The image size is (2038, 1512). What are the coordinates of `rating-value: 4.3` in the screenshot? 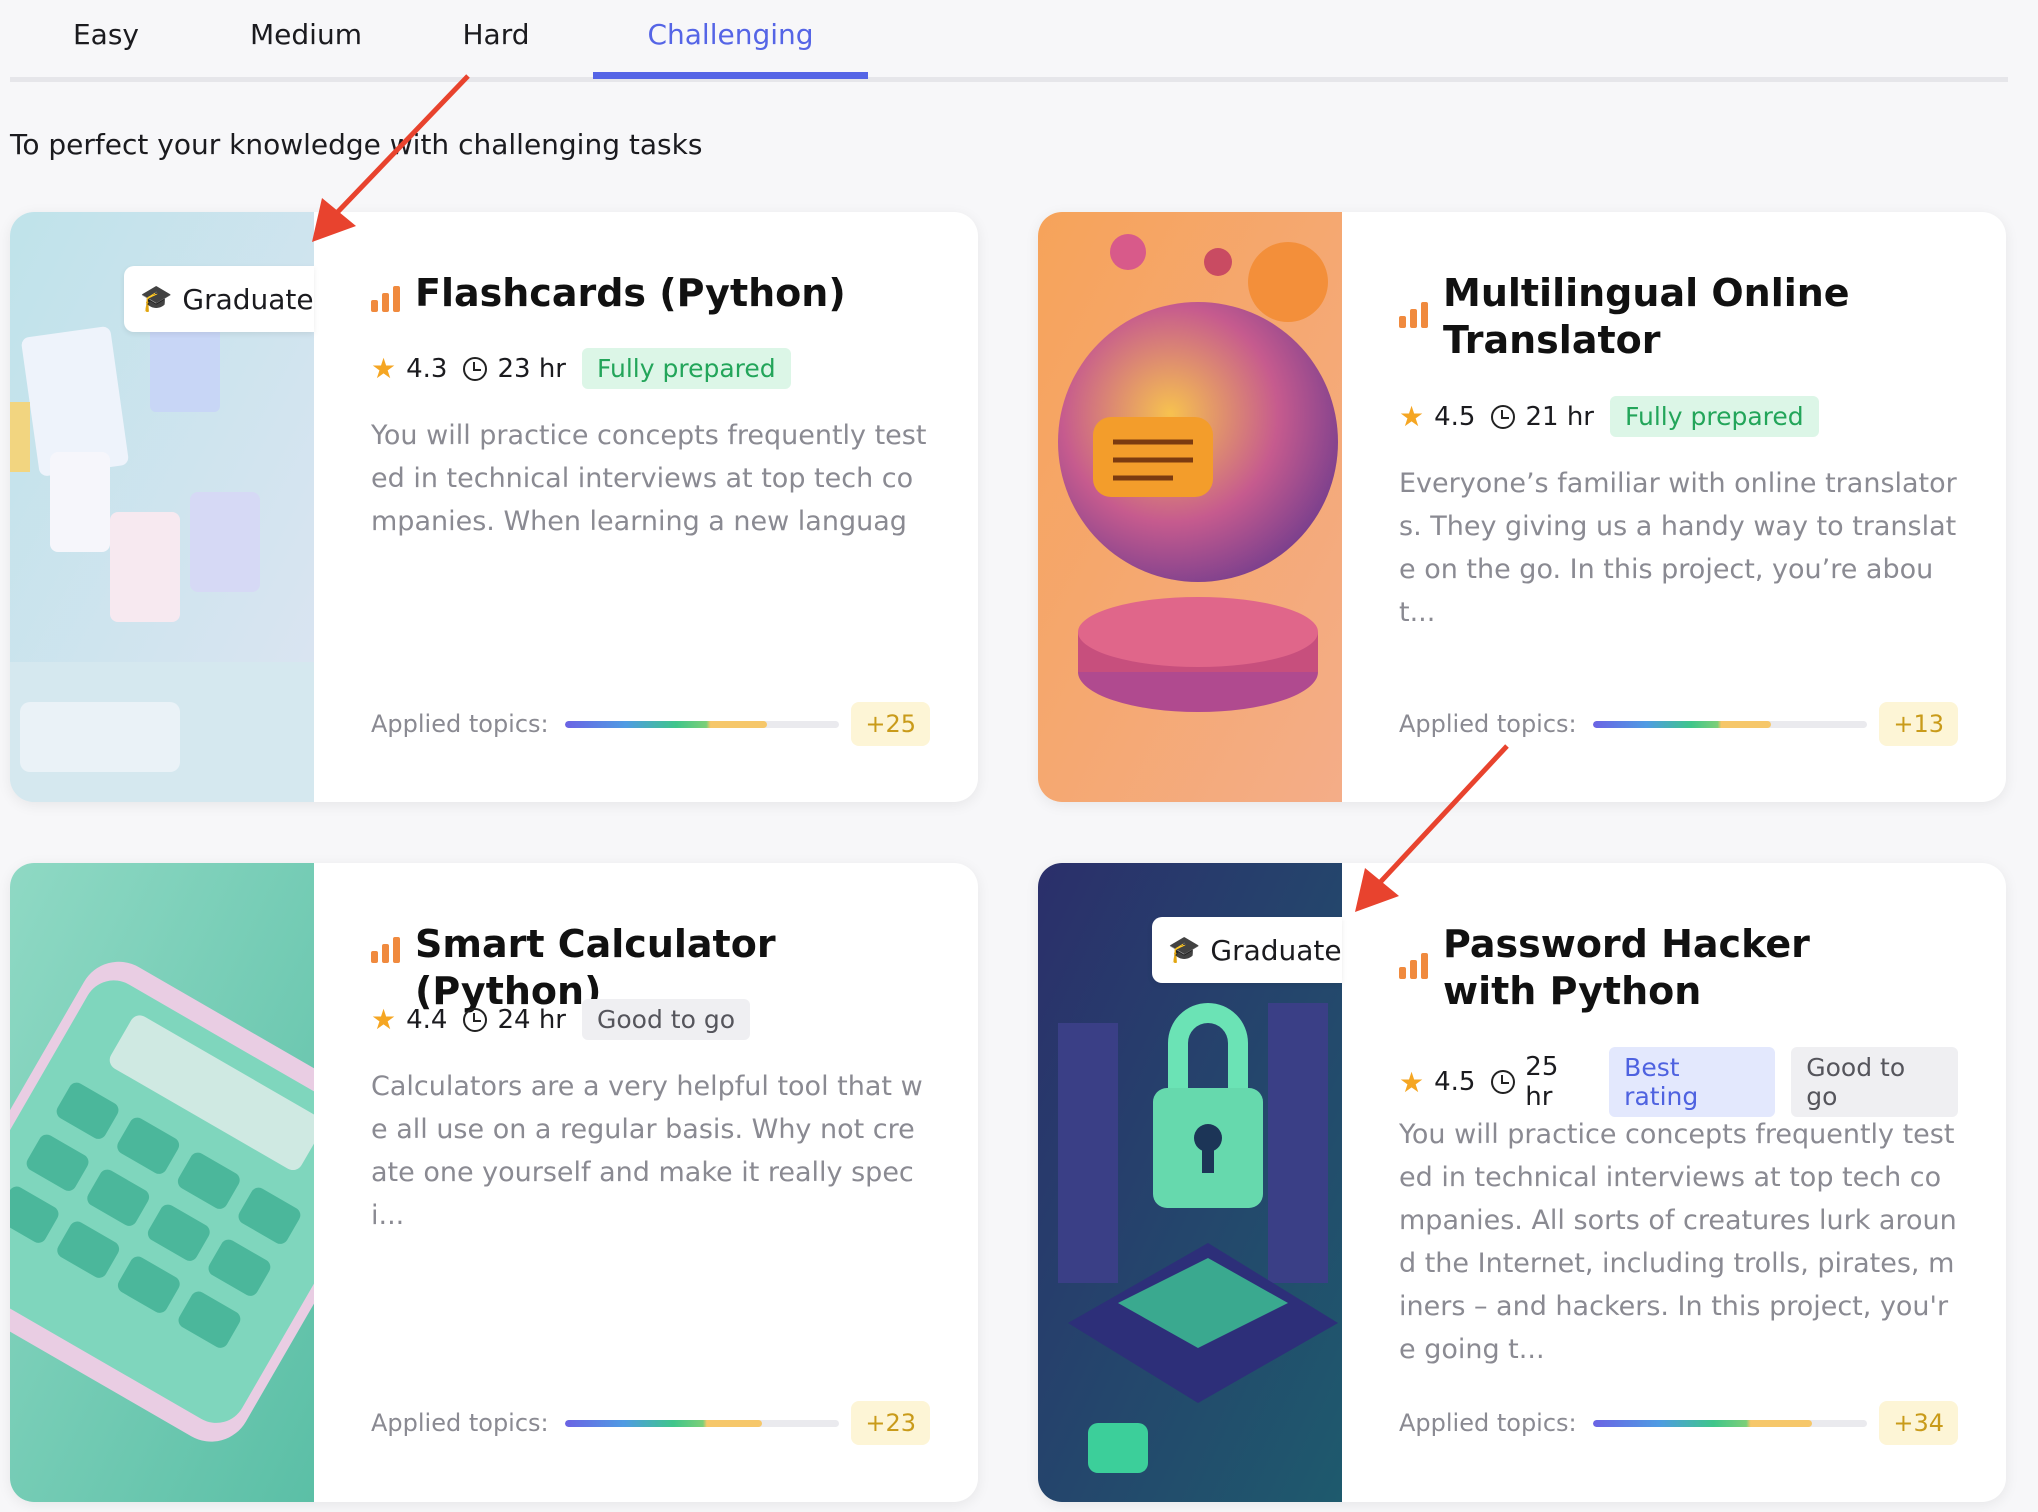 It's located at (427, 368).